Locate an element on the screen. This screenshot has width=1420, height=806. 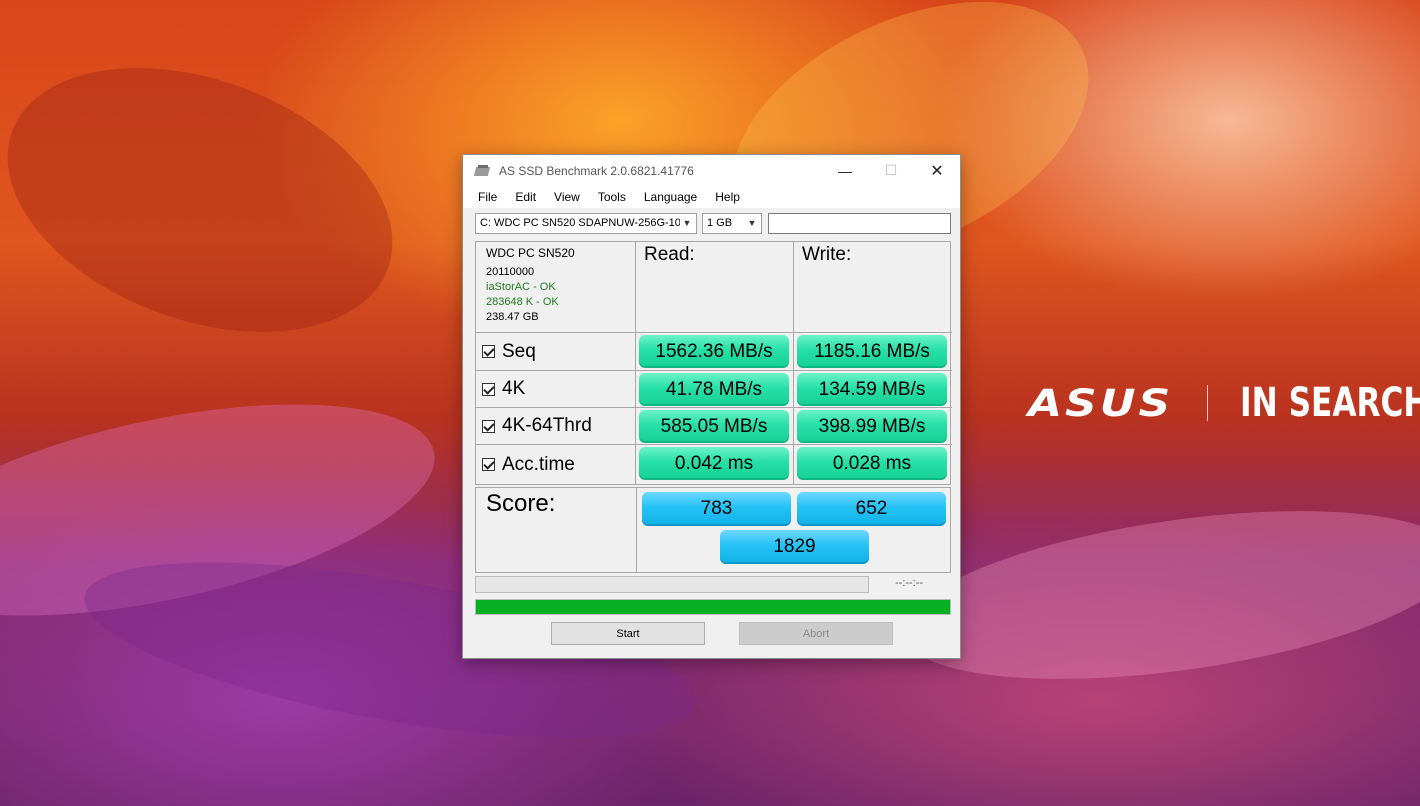
menu-help: Help is located at coordinates (727, 197).